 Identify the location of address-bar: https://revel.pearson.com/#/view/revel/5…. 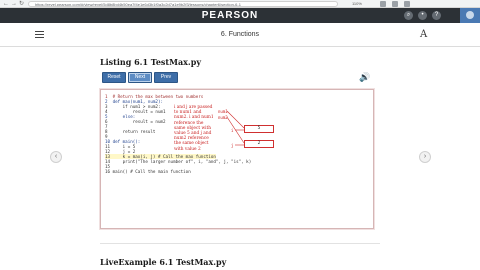
(183, 4).